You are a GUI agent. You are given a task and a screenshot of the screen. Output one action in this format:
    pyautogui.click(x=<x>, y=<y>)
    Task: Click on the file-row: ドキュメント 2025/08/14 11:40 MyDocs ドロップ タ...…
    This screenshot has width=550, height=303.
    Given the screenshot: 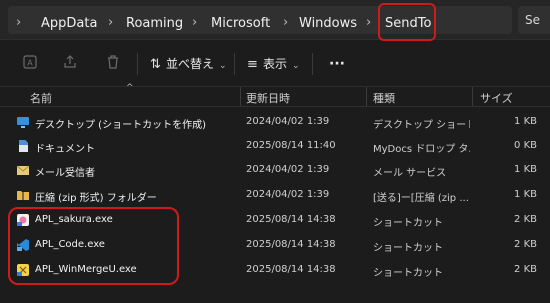 What is the action you would take?
    pyautogui.click(x=275, y=146)
    